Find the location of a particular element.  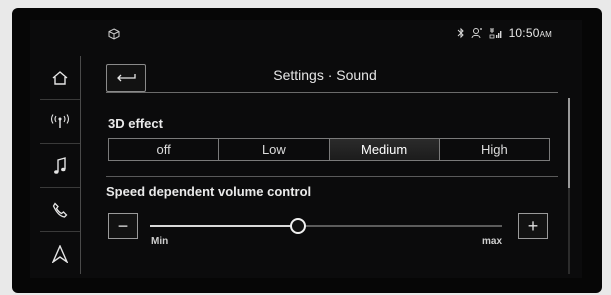

sidebar-item-music is located at coordinates (60, 166).